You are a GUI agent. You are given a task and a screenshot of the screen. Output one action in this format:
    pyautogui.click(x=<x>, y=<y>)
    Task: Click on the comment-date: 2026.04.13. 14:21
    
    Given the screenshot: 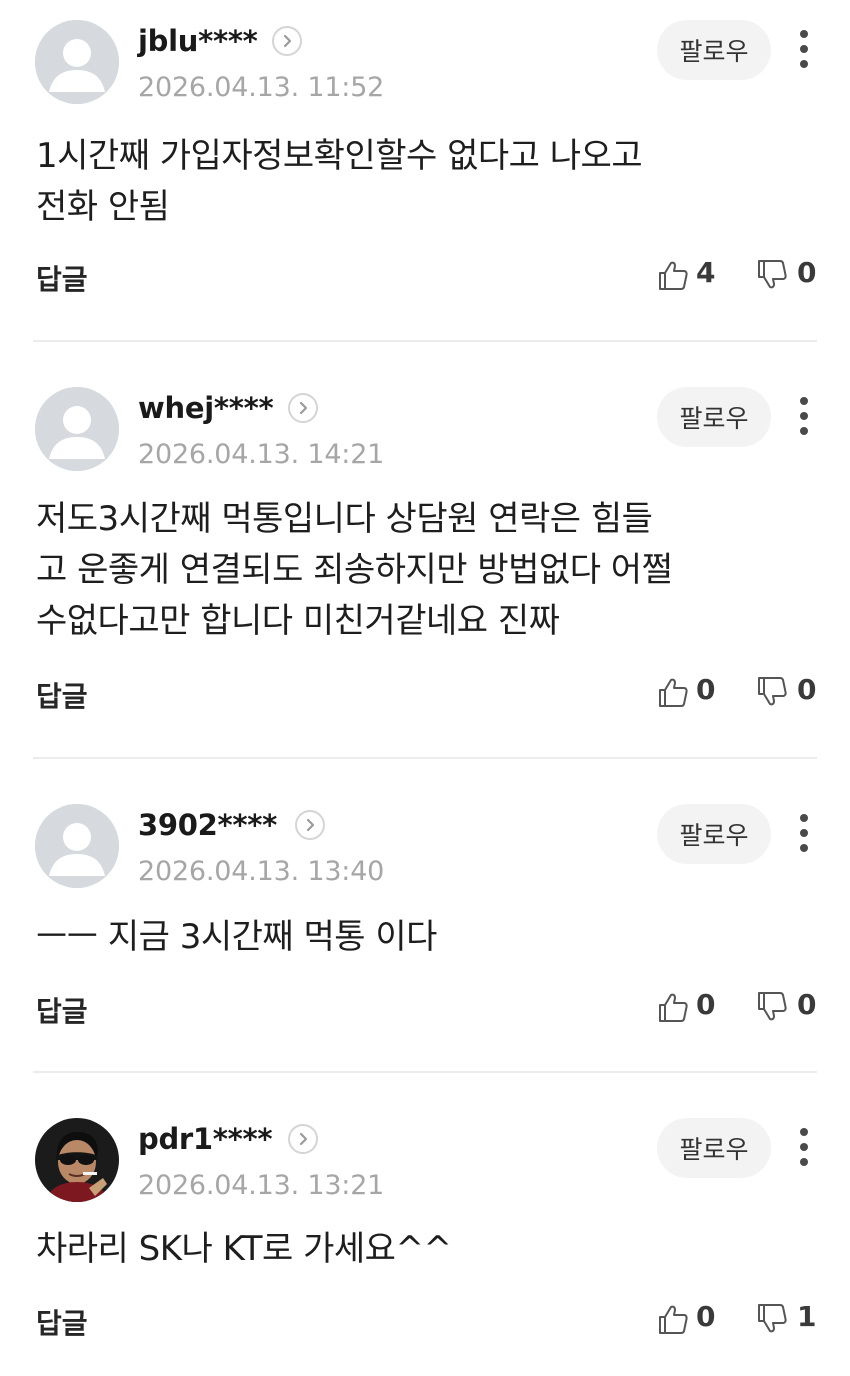 What is the action you would take?
    pyautogui.click(x=261, y=454)
    